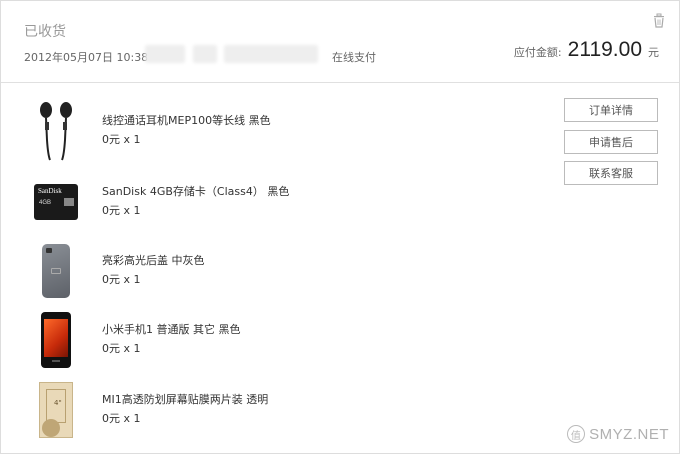 The image size is (680, 454). What do you see at coordinates (537, 52) in the screenshot?
I see `amount-label: 应付金额:` at bounding box center [537, 52].